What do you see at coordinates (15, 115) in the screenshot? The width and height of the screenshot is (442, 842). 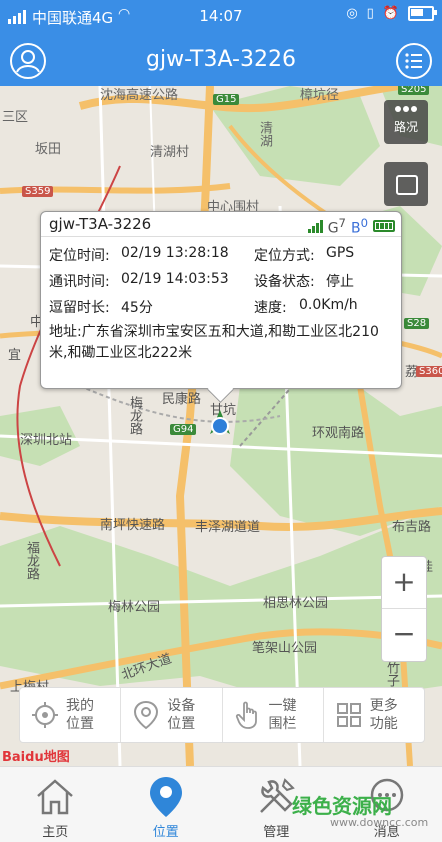 I see `map-label: 三区` at bounding box center [15, 115].